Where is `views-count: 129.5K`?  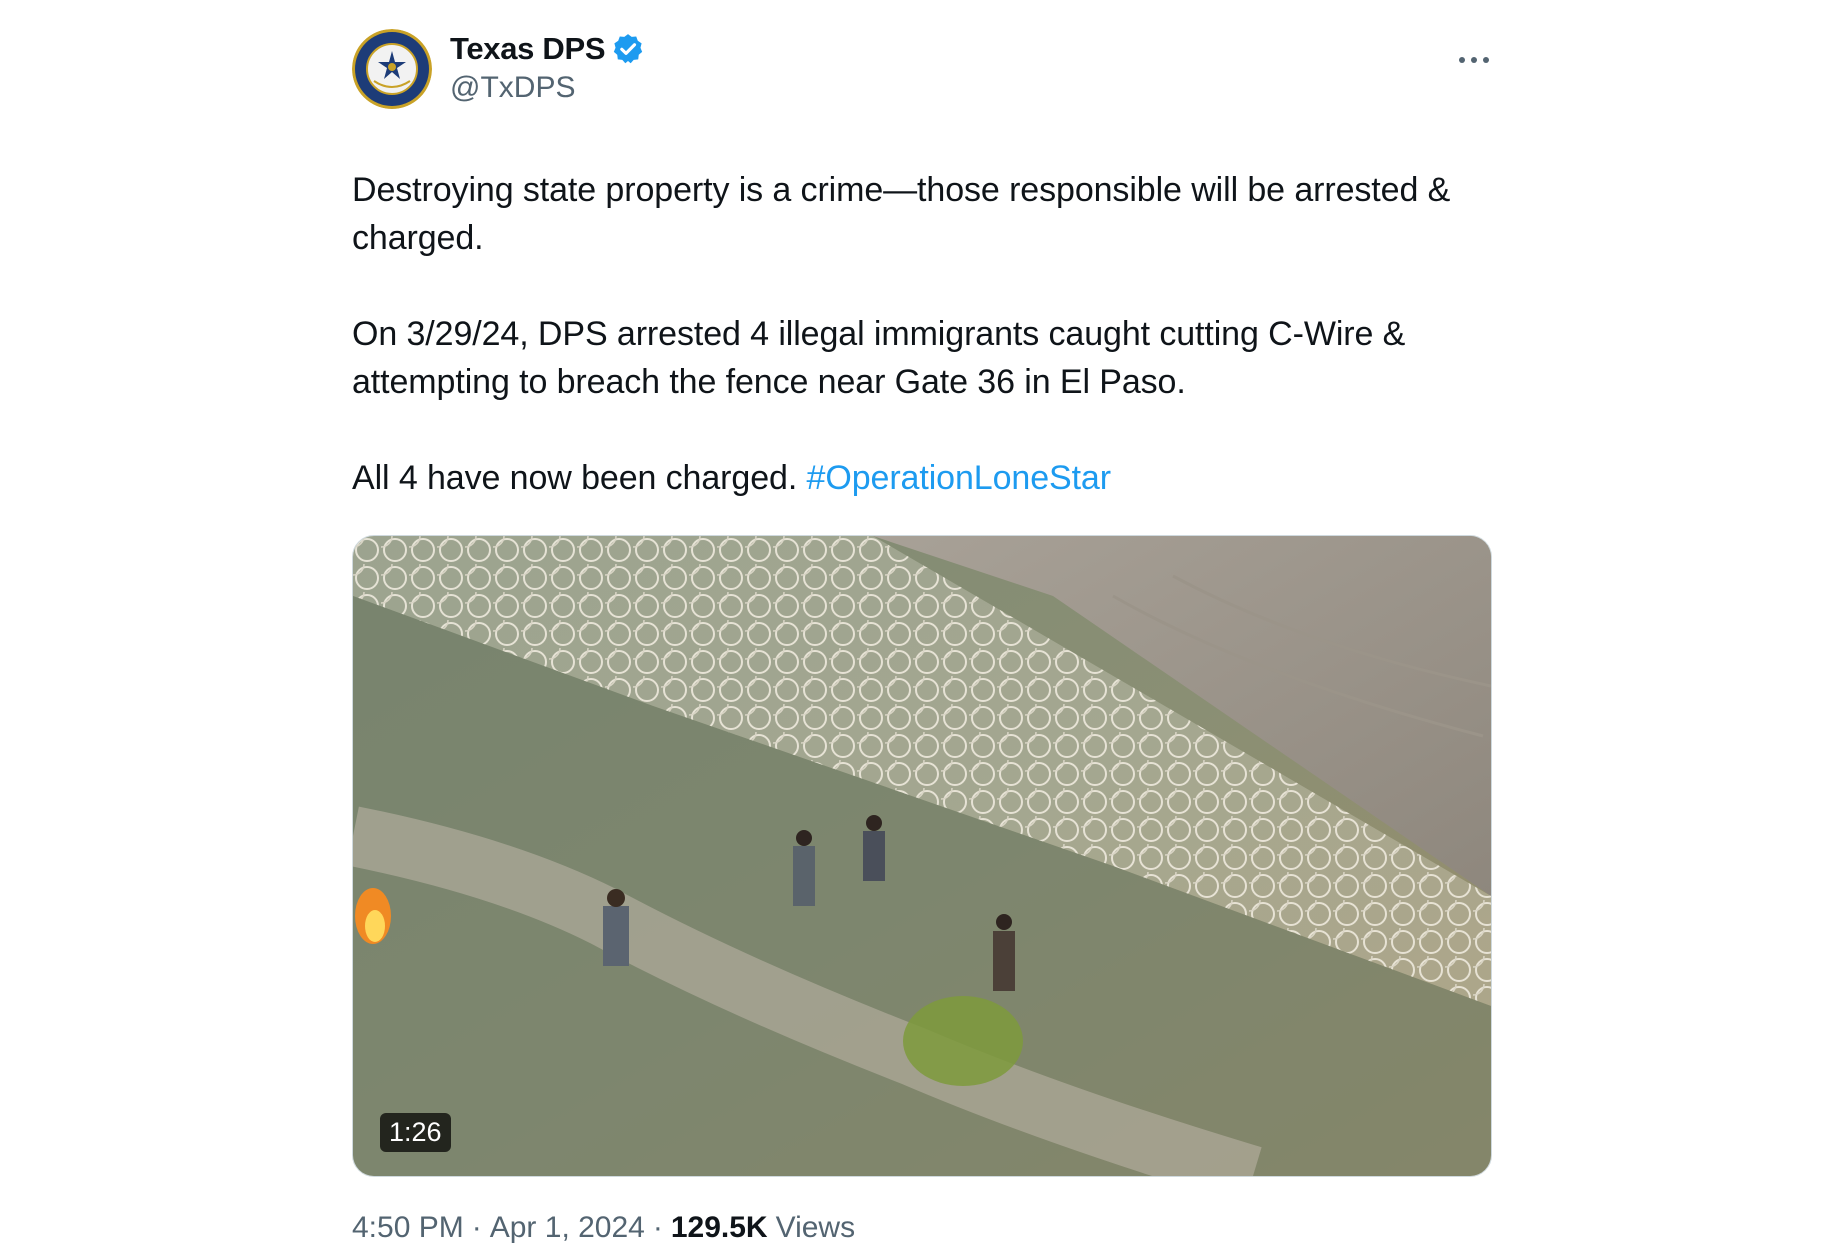 views-count: 129.5K is located at coordinates (719, 1228).